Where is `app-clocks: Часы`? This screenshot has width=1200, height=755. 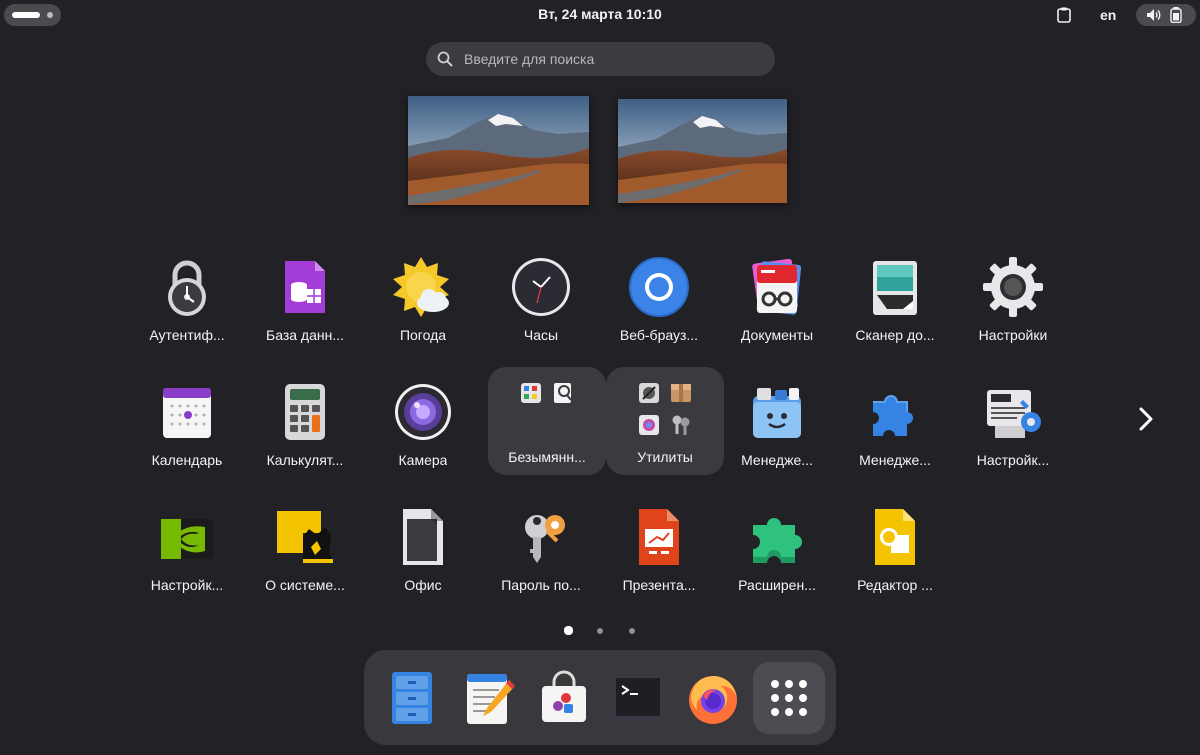 app-clocks: Часы is located at coordinates (541, 299).